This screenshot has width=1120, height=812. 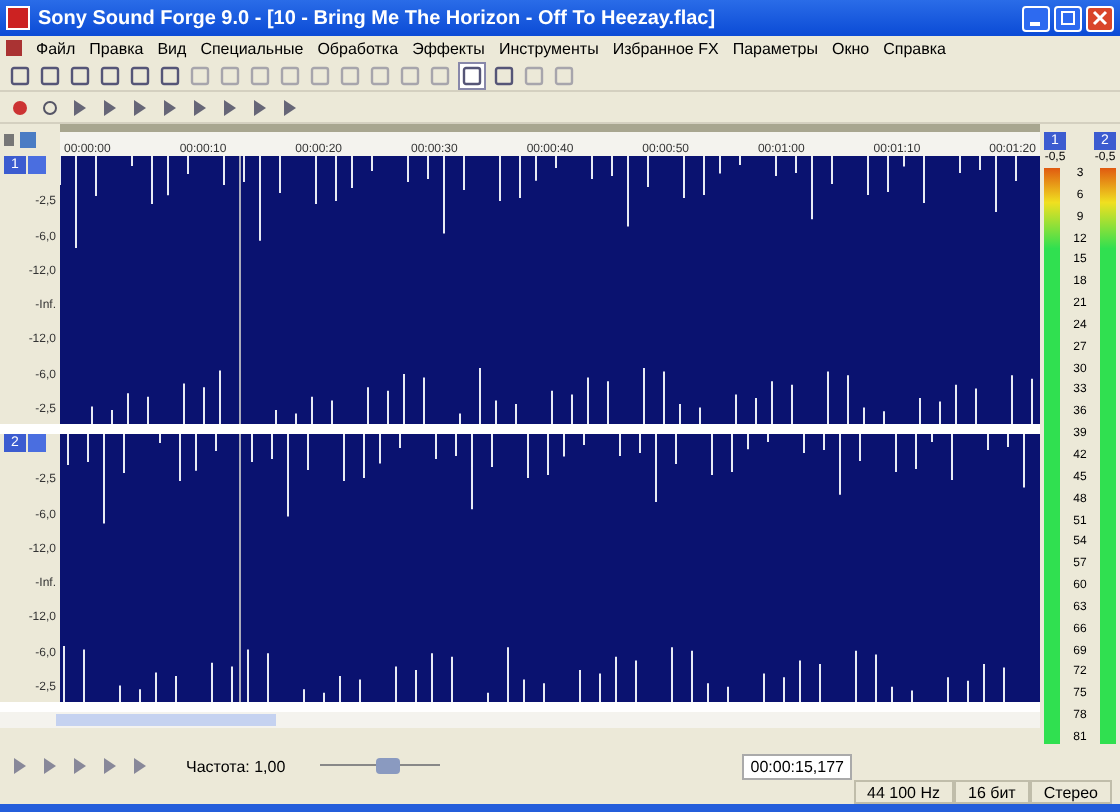 What do you see at coordinates (548, 48) in the screenshot?
I see `menu-item: Инструменты` at bounding box center [548, 48].